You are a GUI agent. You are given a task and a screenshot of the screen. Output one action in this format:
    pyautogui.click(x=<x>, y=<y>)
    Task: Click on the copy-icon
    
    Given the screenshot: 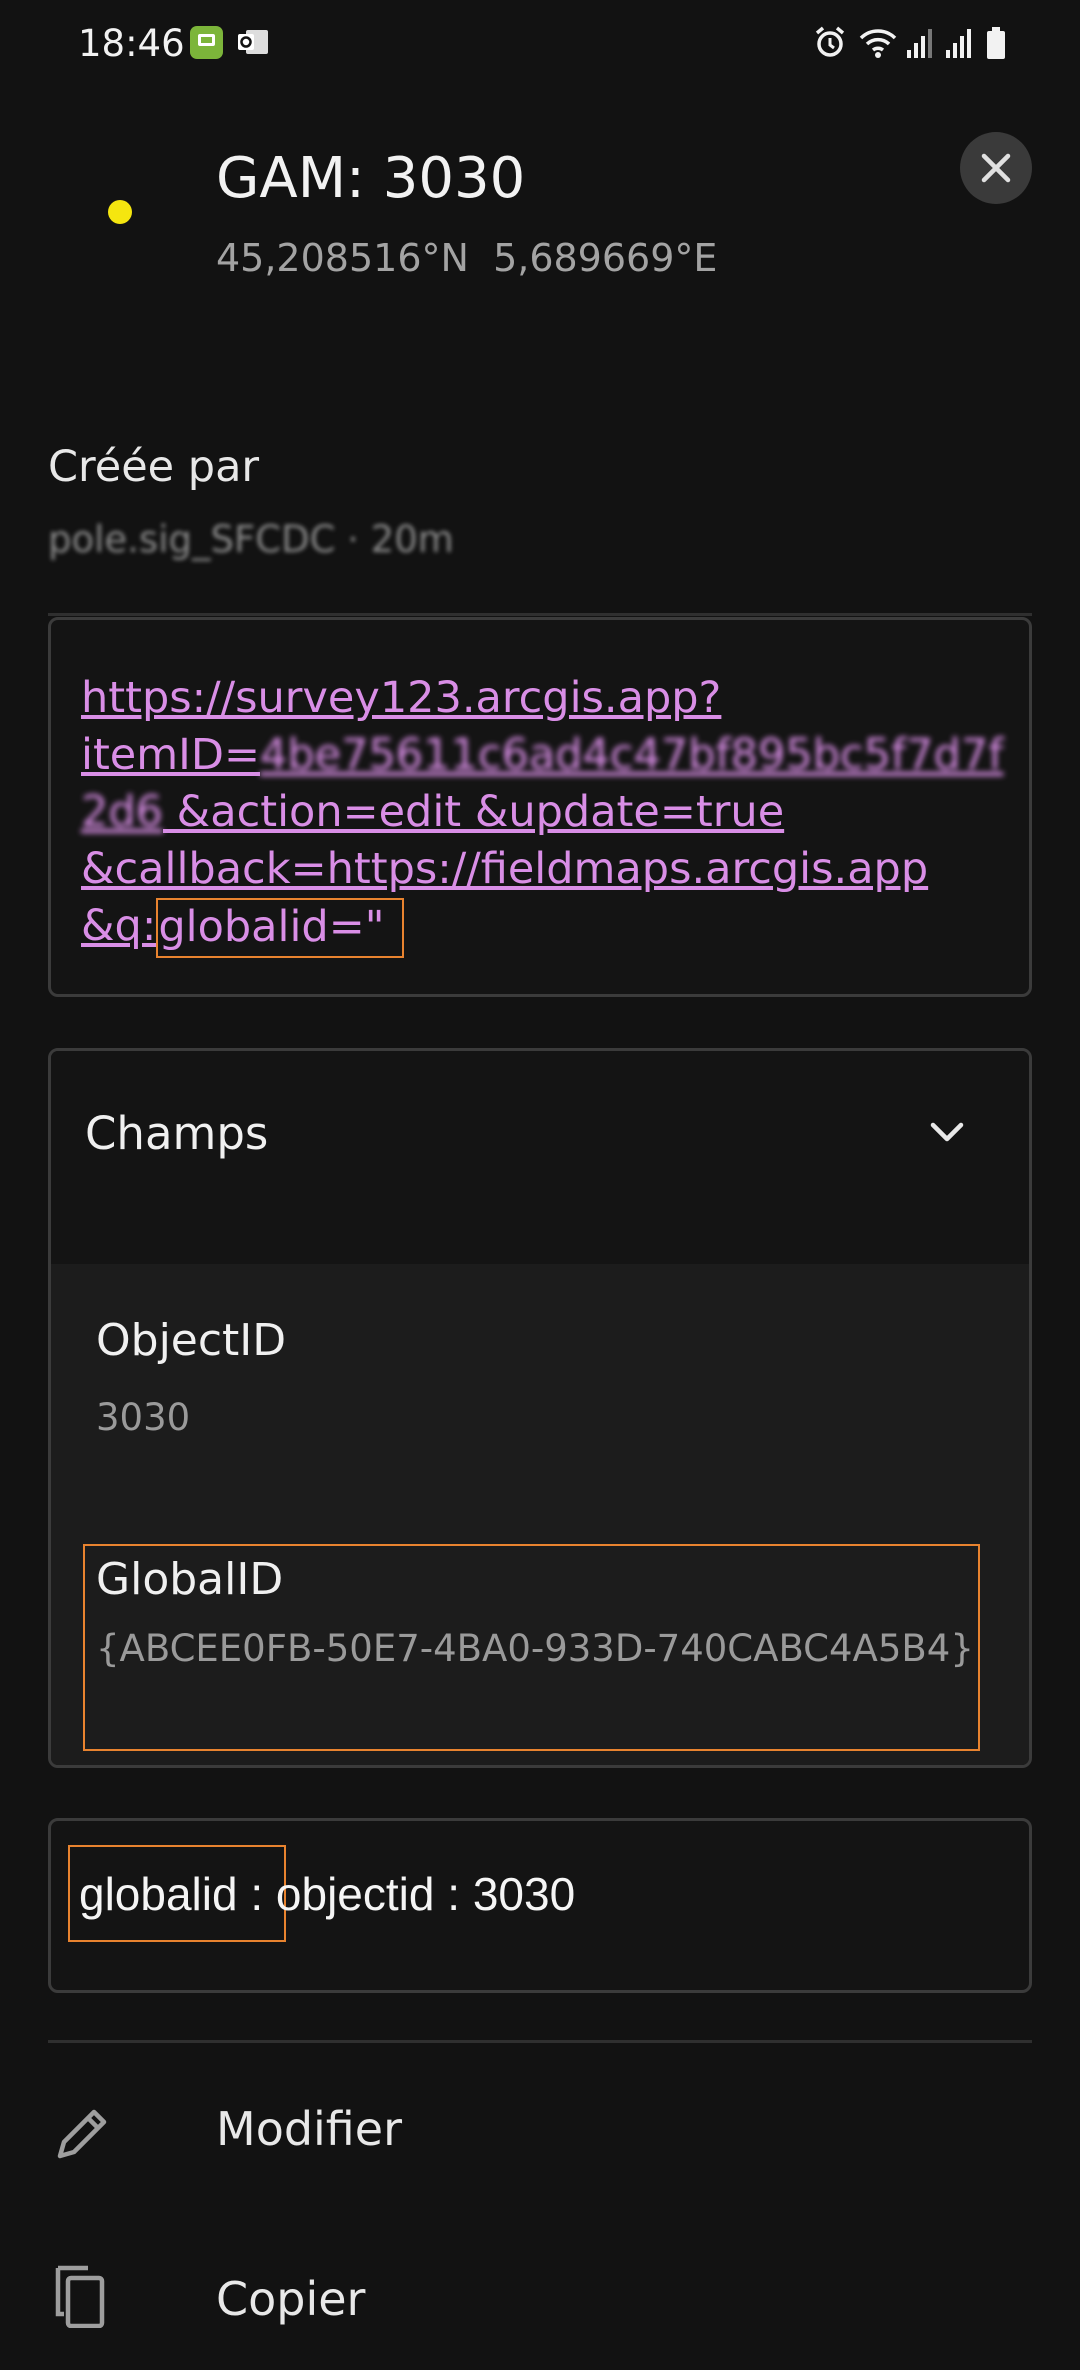 What is the action you would take?
    pyautogui.click(x=84, y=2295)
    